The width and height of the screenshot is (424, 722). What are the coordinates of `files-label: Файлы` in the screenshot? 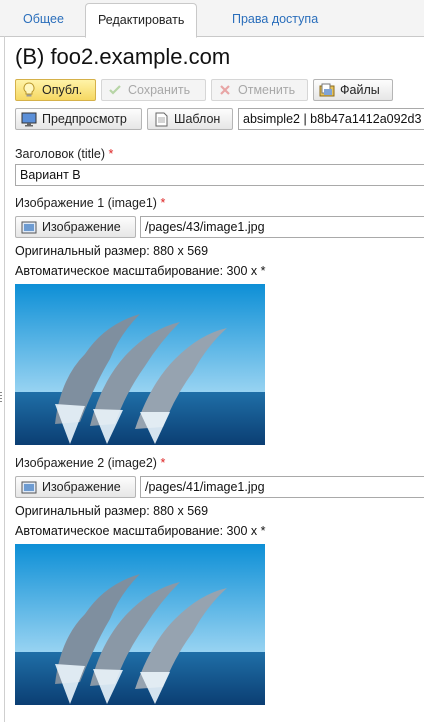 It's located at (360, 90).